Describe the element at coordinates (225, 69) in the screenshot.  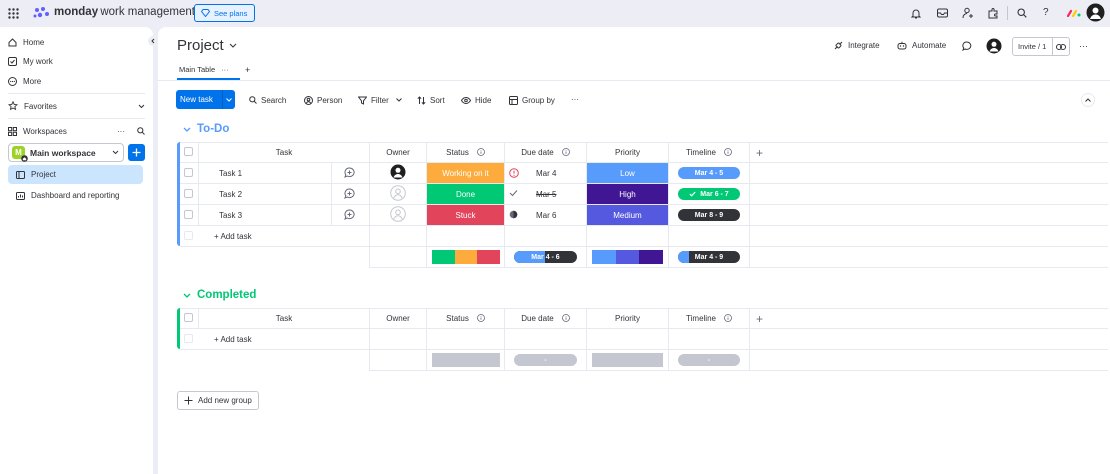
I see `tab-options-icon: ···` at that location.